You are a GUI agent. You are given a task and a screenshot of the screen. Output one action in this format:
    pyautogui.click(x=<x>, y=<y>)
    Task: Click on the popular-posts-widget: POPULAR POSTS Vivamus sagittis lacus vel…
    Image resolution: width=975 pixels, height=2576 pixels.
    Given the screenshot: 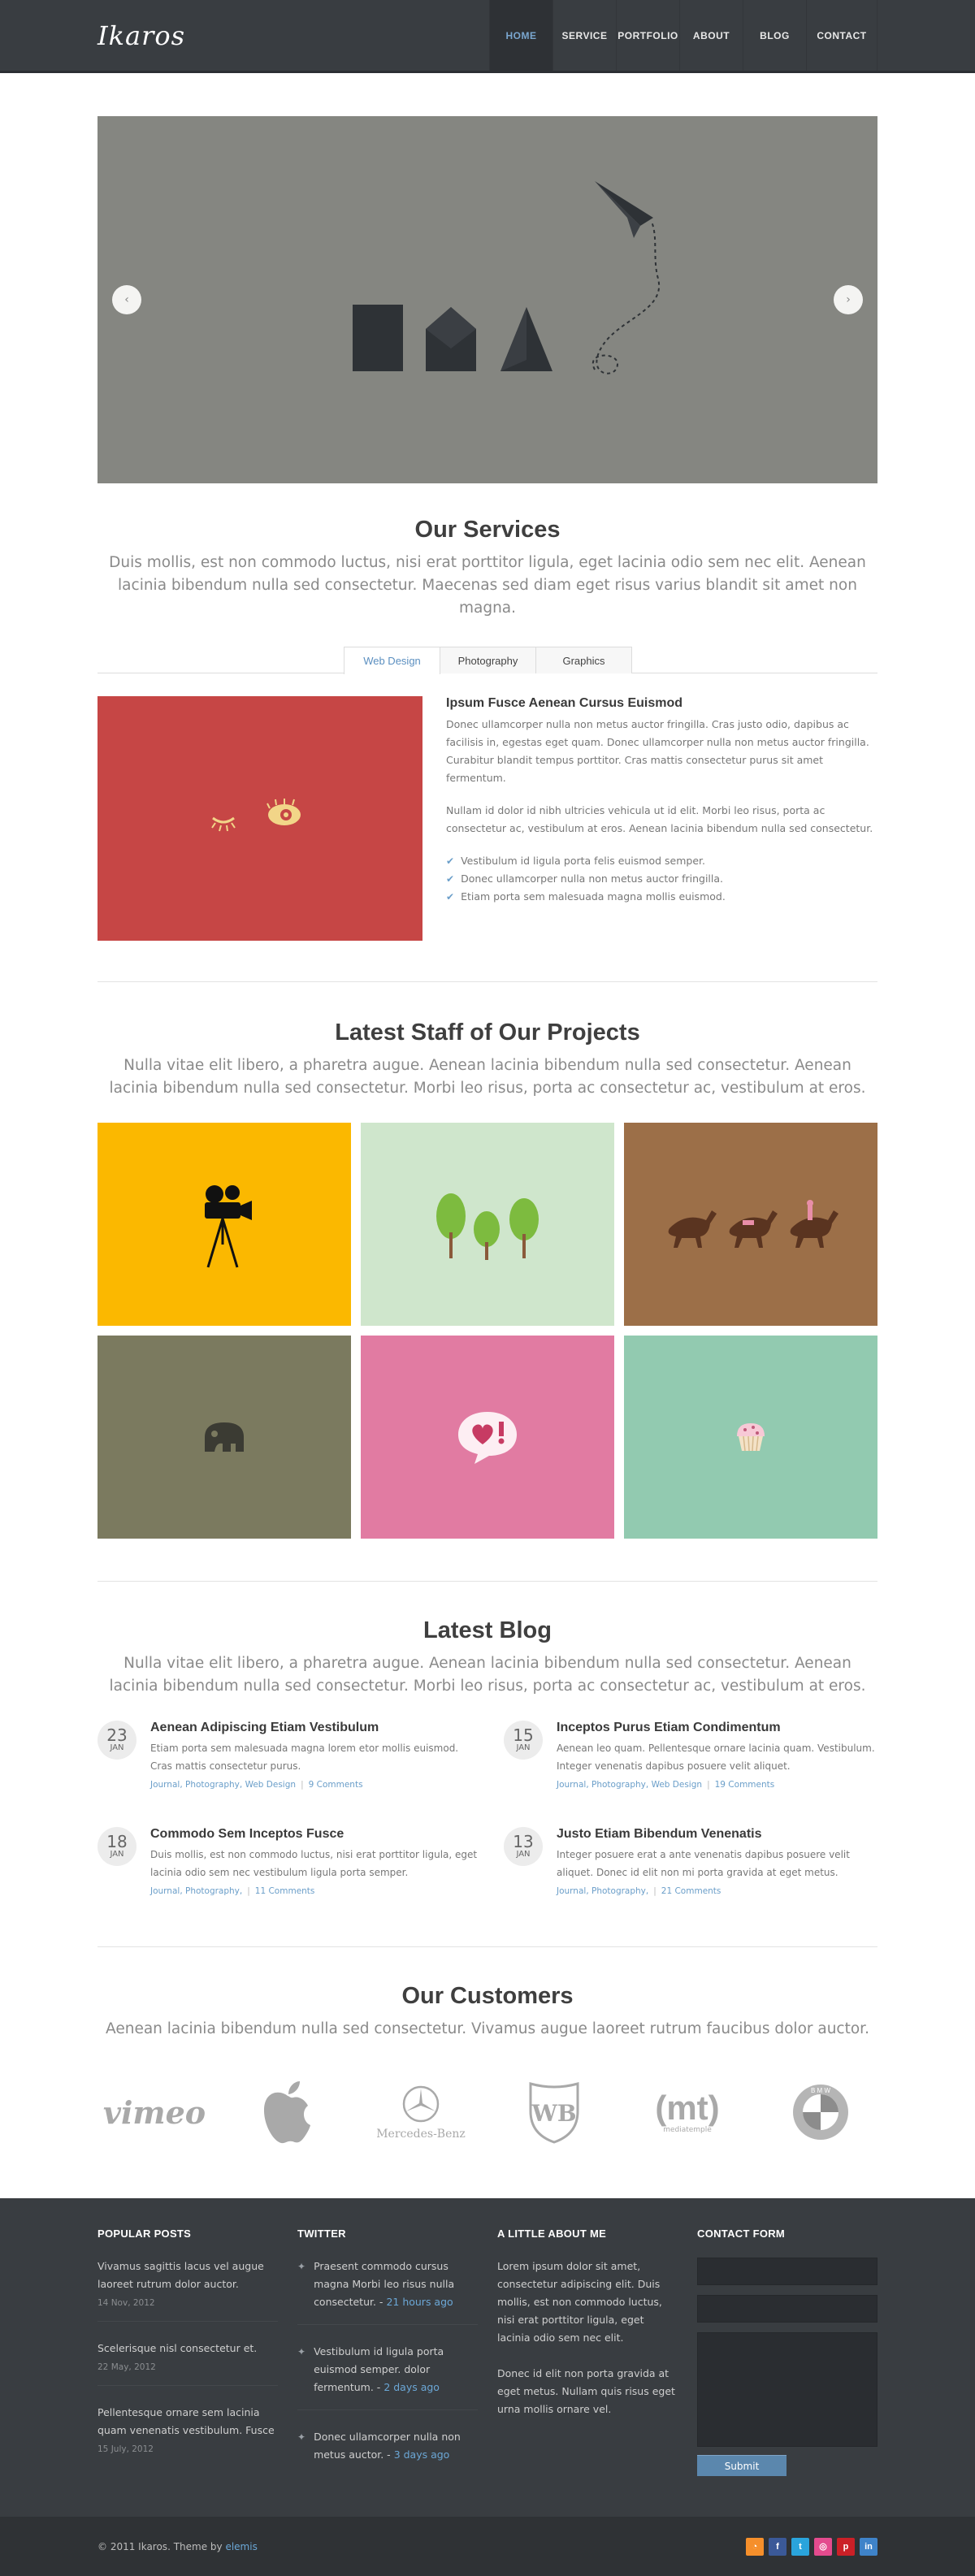 What is the action you would take?
    pyautogui.click(x=188, y=2352)
    